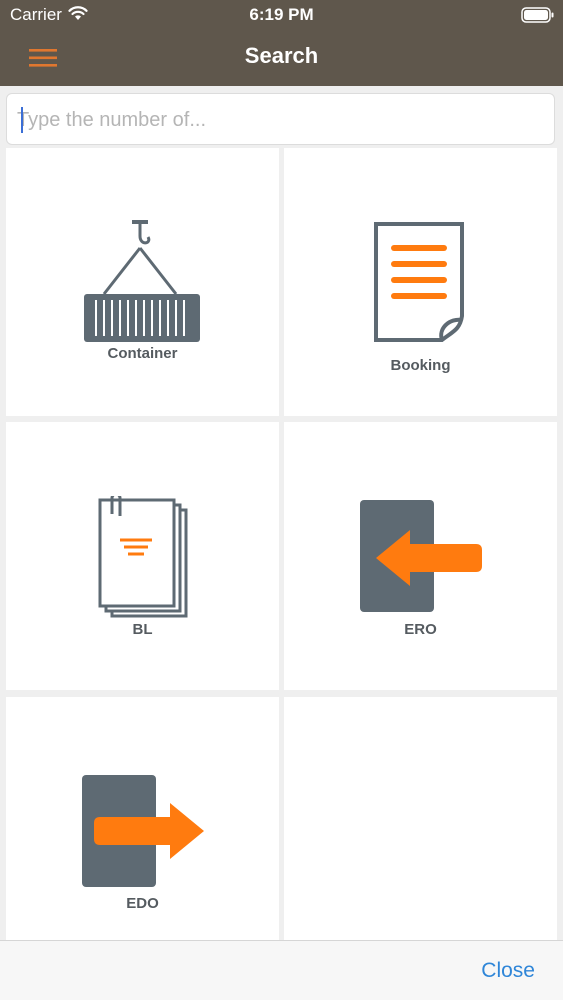 The image size is (563, 1000). I want to click on stacked-documents-icon, so click(143, 557).